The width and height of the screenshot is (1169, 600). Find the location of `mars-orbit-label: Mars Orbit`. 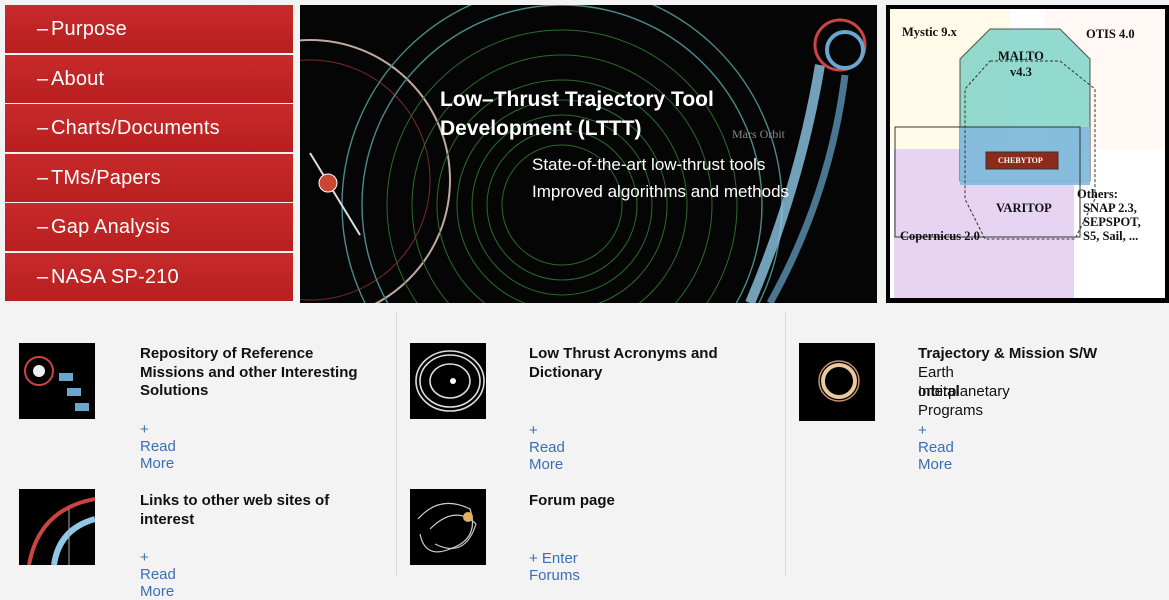

mars-orbit-label: Mars Orbit is located at coordinates (758, 134).